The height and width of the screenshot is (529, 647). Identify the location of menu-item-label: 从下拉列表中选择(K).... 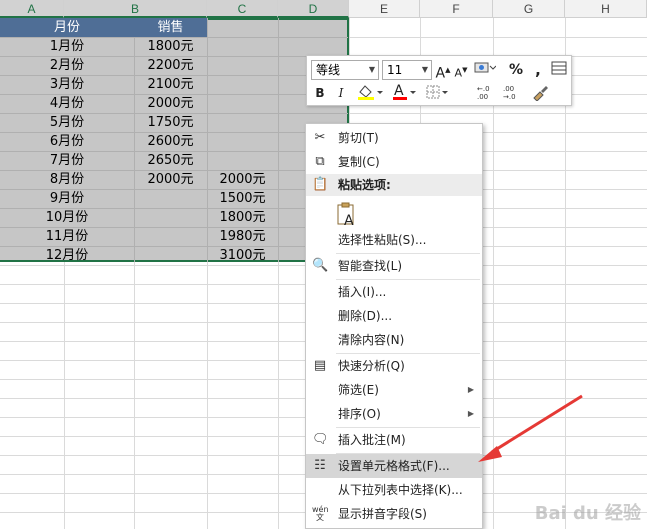
(400, 490).